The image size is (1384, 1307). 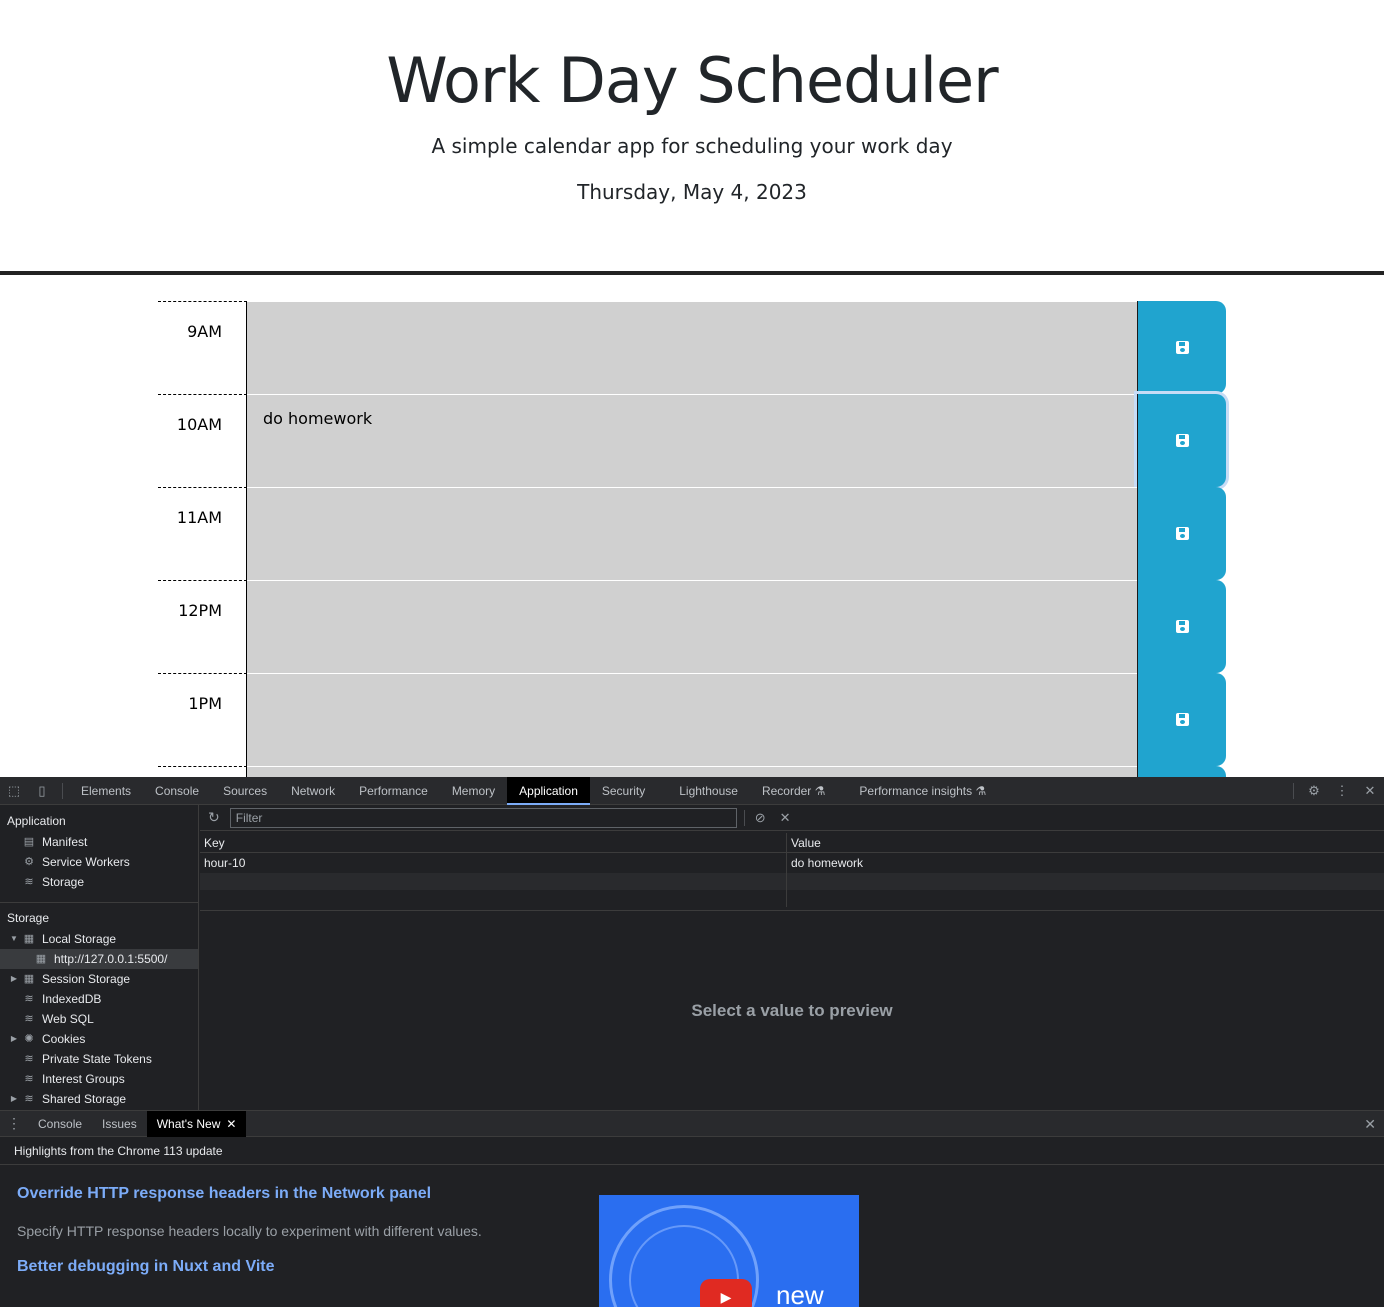 What do you see at coordinates (692, 192) in the screenshot?
I see `current-date: Thursday, May 4, 2023` at bounding box center [692, 192].